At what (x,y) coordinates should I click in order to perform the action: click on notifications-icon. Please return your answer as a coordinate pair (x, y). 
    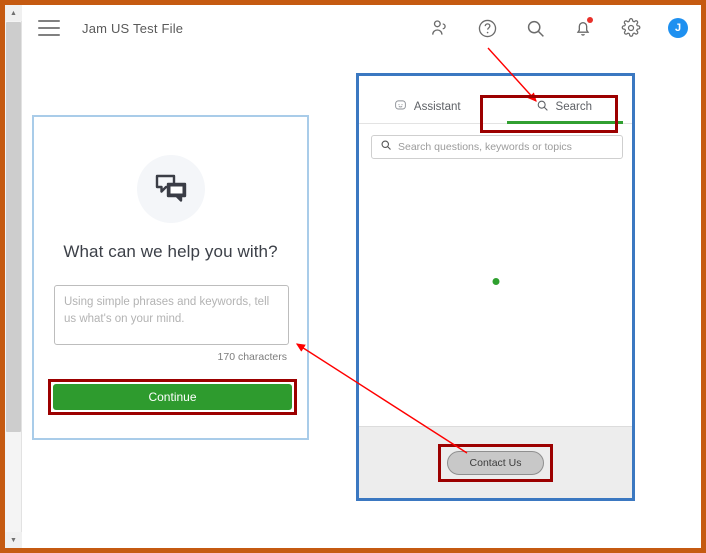
    Looking at the image, I should click on (583, 28).